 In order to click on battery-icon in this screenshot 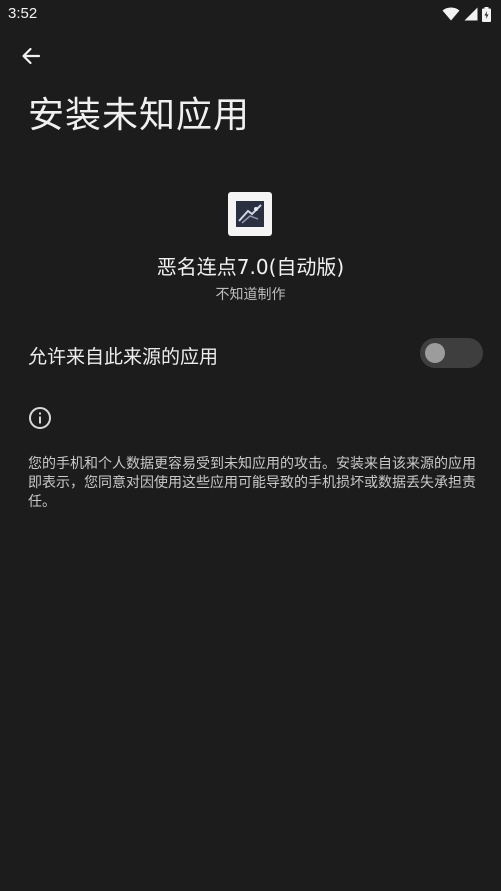, I will do `click(486, 14)`.